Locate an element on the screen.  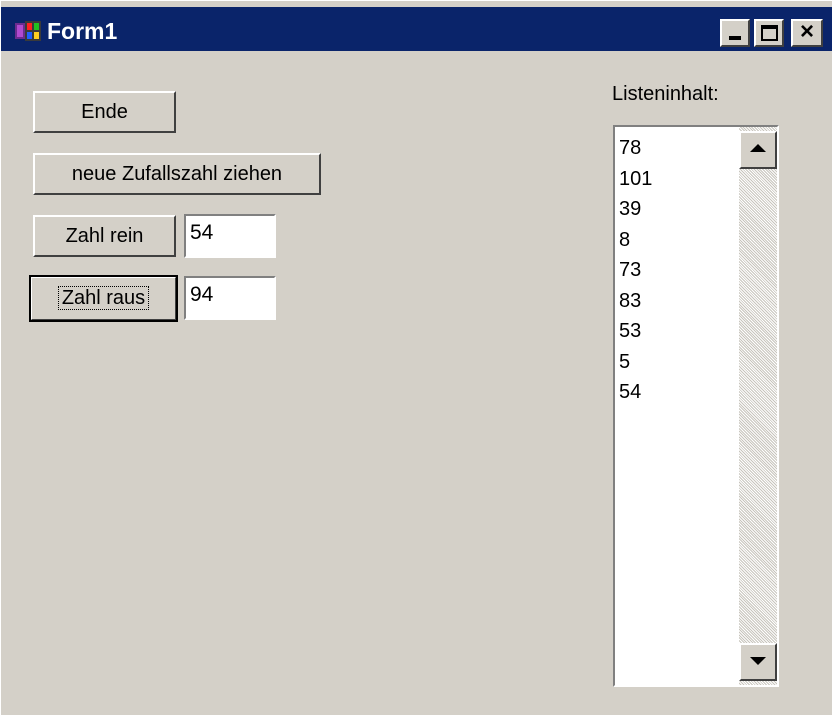
window-title: Form1 is located at coordinates (82, 31).